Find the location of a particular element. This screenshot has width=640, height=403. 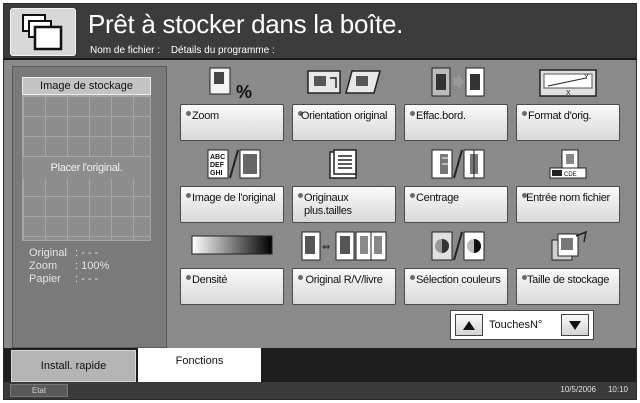

zoom-percent-icon: % is located at coordinates (232, 83).